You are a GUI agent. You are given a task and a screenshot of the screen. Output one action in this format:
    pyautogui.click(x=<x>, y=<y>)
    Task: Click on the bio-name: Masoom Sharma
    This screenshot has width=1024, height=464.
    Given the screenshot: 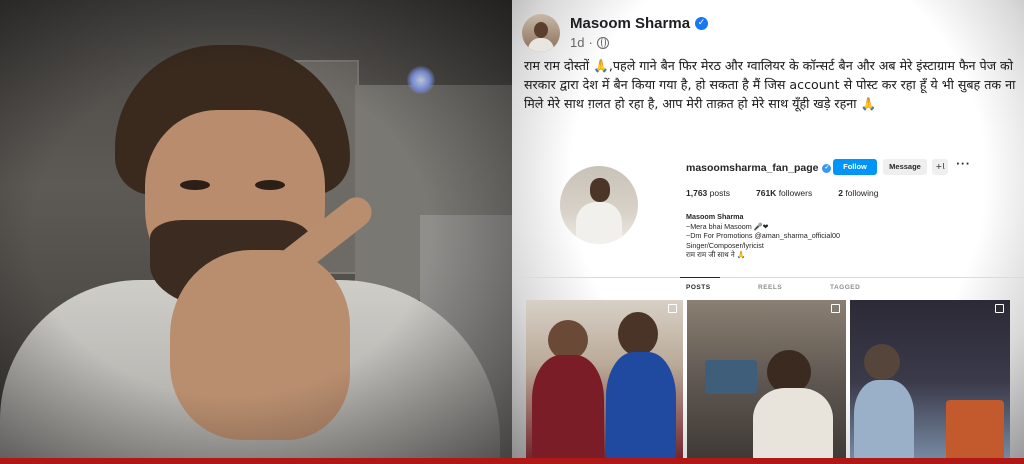 What is the action you would take?
    pyautogui.click(x=715, y=216)
    